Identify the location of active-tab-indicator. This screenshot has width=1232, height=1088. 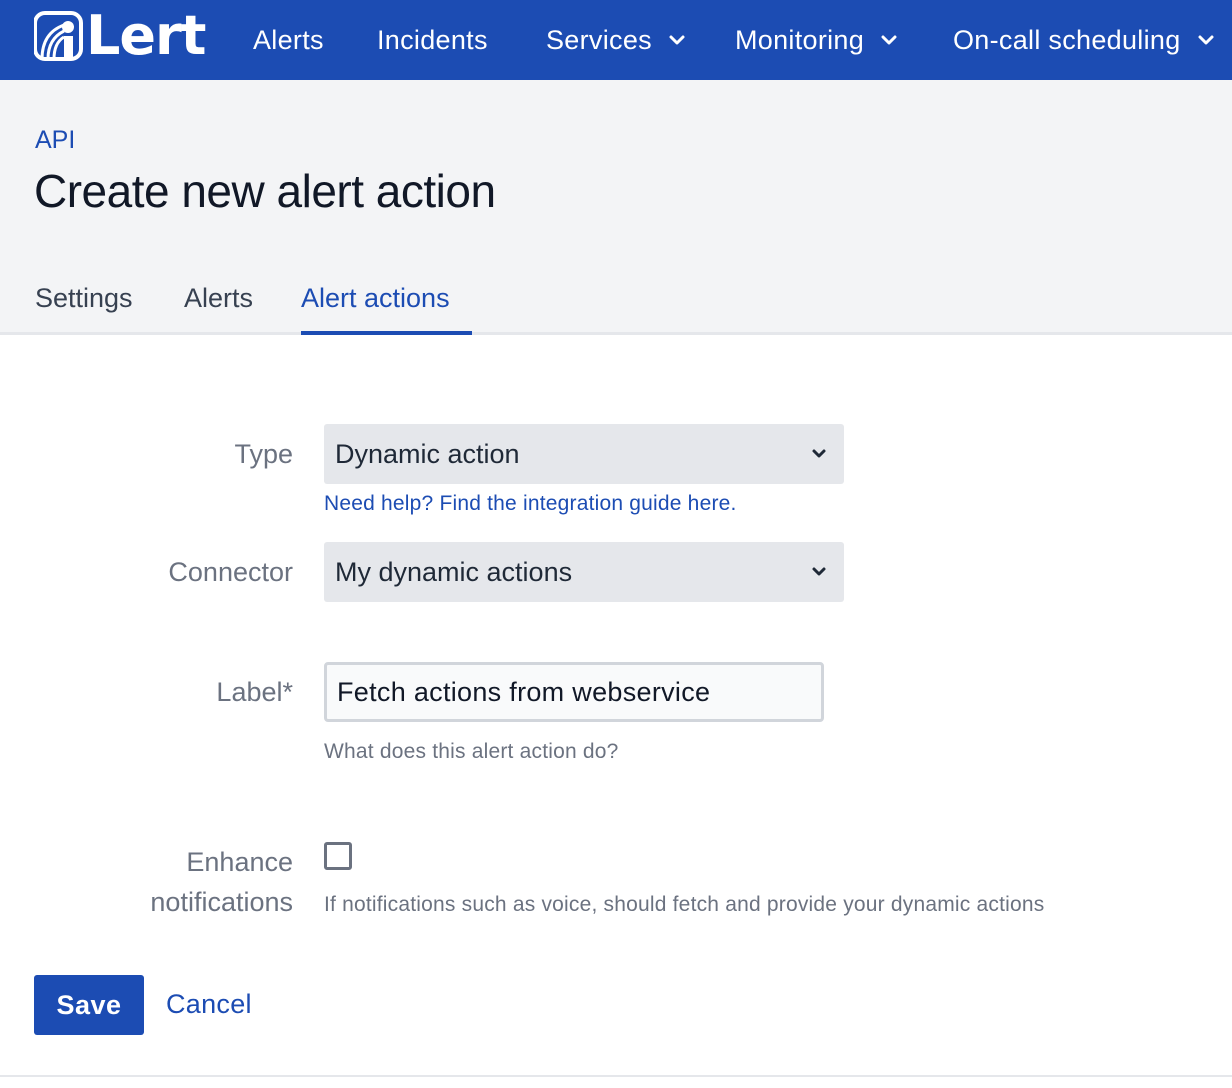
(386, 333).